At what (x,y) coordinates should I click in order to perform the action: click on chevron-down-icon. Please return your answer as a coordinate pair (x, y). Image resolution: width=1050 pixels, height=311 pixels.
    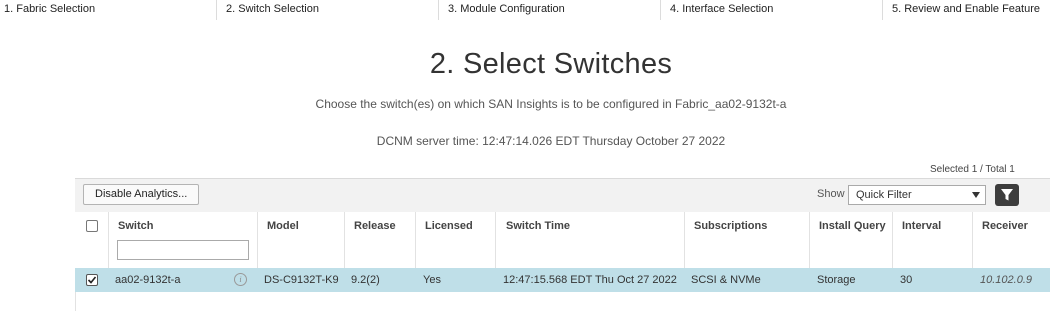
    Looking at the image, I should click on (976, 195).